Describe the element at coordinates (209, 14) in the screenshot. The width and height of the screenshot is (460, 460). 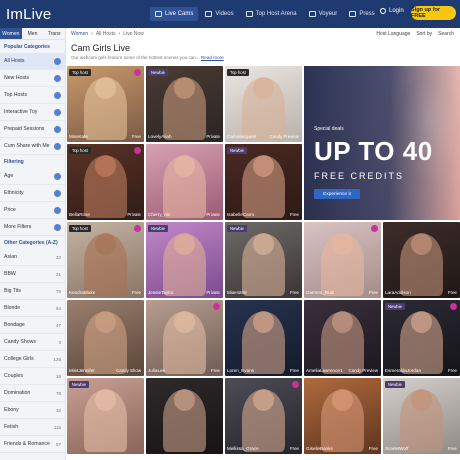
I see `video-icon` at that location.